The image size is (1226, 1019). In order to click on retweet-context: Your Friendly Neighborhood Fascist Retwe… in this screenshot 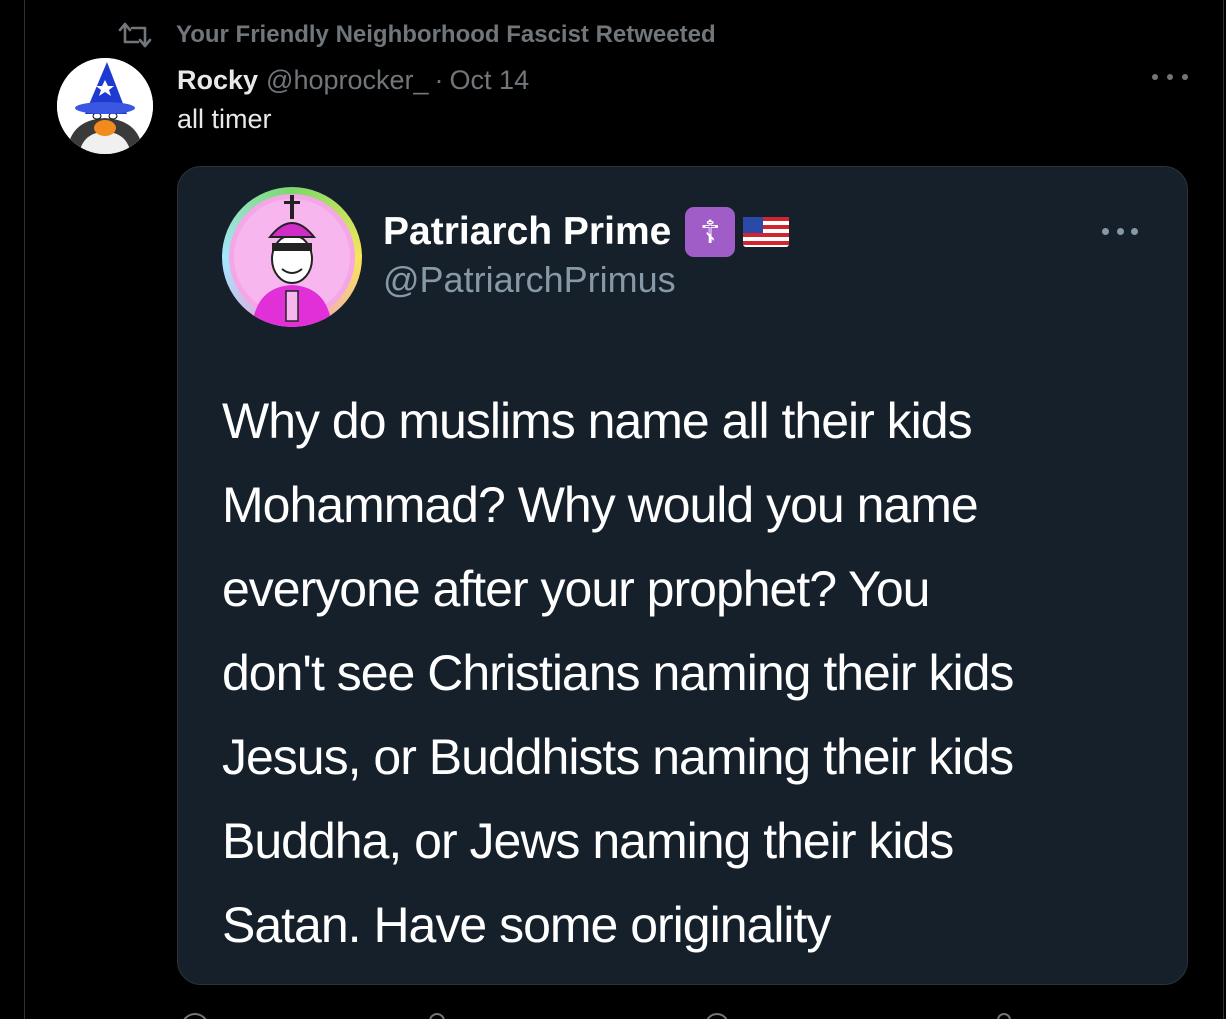, I will do `click(417, 35)`.